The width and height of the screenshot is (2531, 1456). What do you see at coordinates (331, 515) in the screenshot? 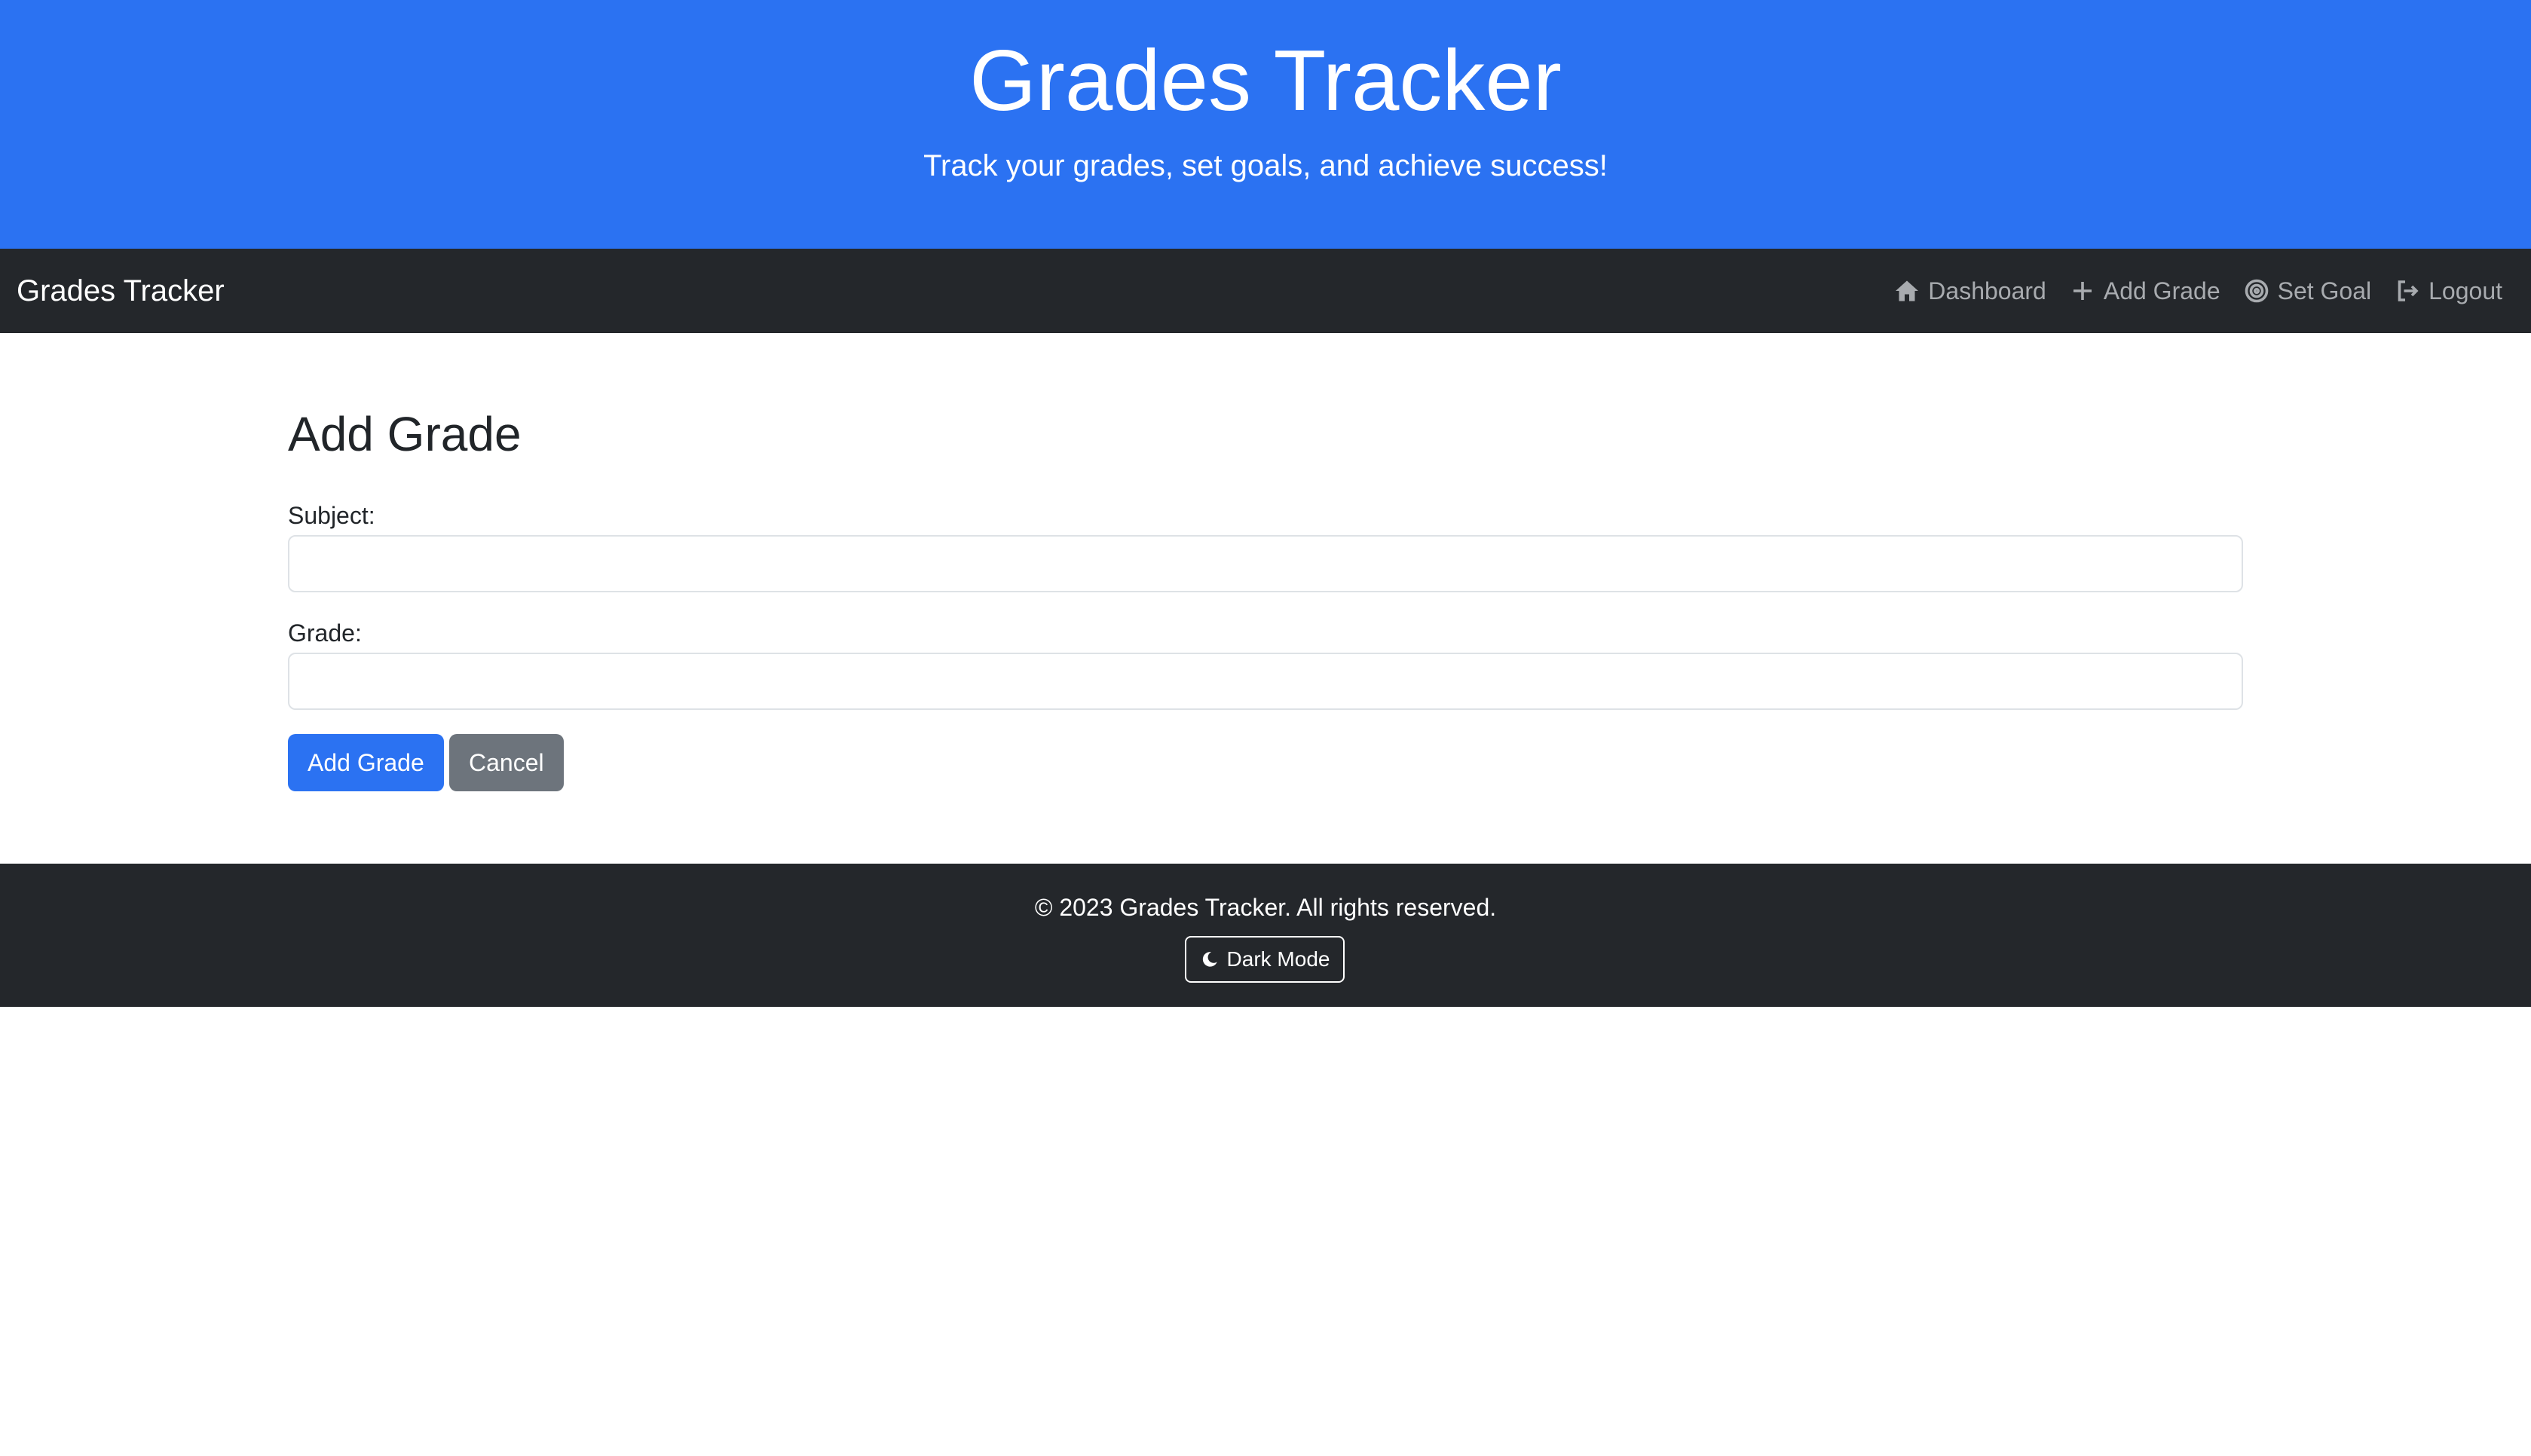
I see `subject-label: Subject:` at bounding box center [331, 515].